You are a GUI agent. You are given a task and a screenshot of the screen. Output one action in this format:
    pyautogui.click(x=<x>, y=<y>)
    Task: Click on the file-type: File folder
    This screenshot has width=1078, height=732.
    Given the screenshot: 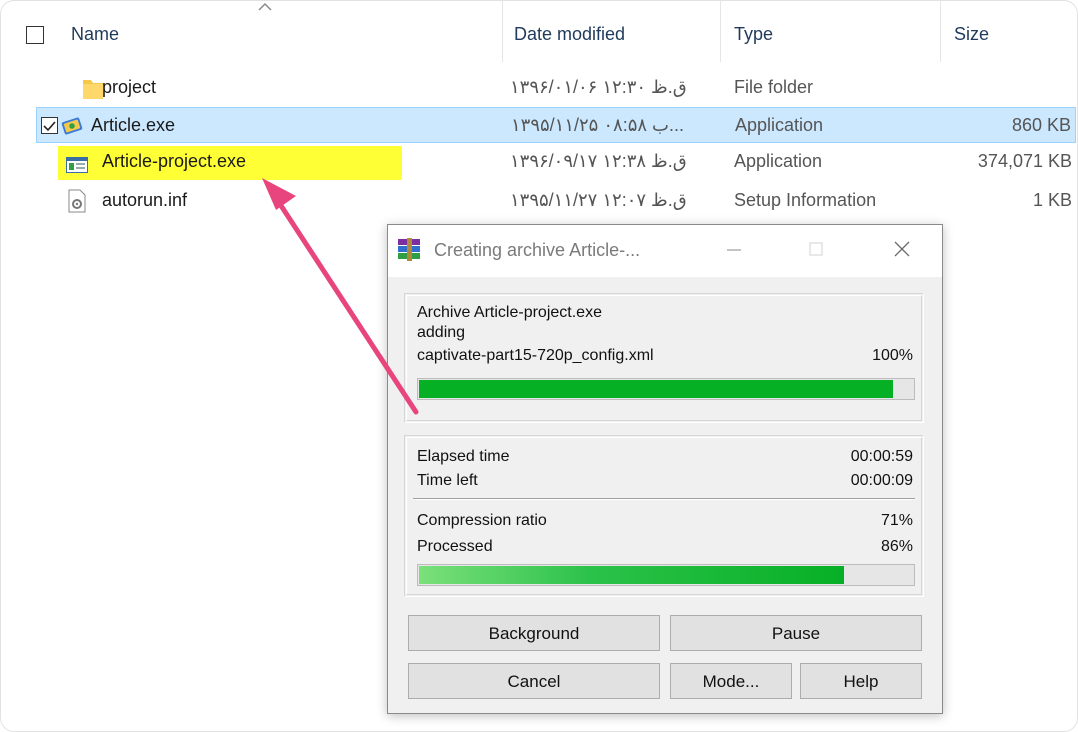 What is the action you would take?
    pyautogui.click(x=774, y=87)
    